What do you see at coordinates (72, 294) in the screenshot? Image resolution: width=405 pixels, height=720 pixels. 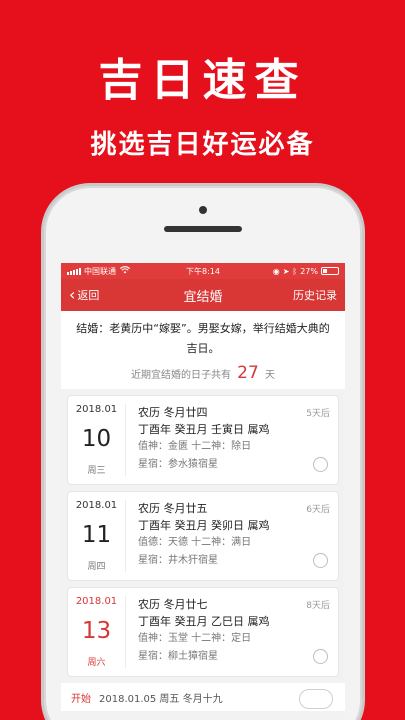 I see `chevron-left-icon: ‹` at bounding box center [72, 294].